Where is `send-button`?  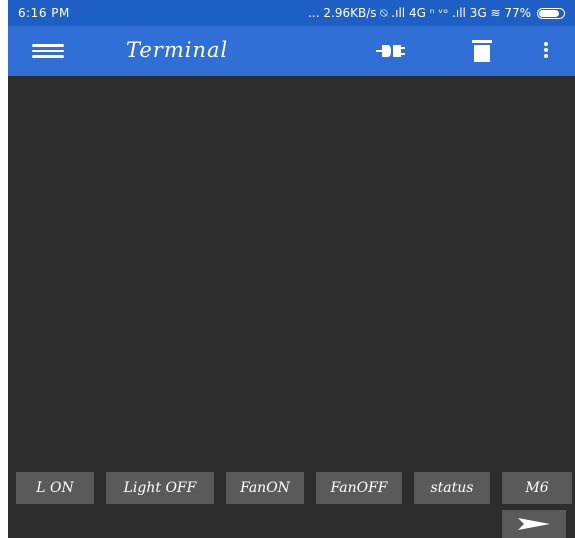 send-button is located at coordinates (534, 524).